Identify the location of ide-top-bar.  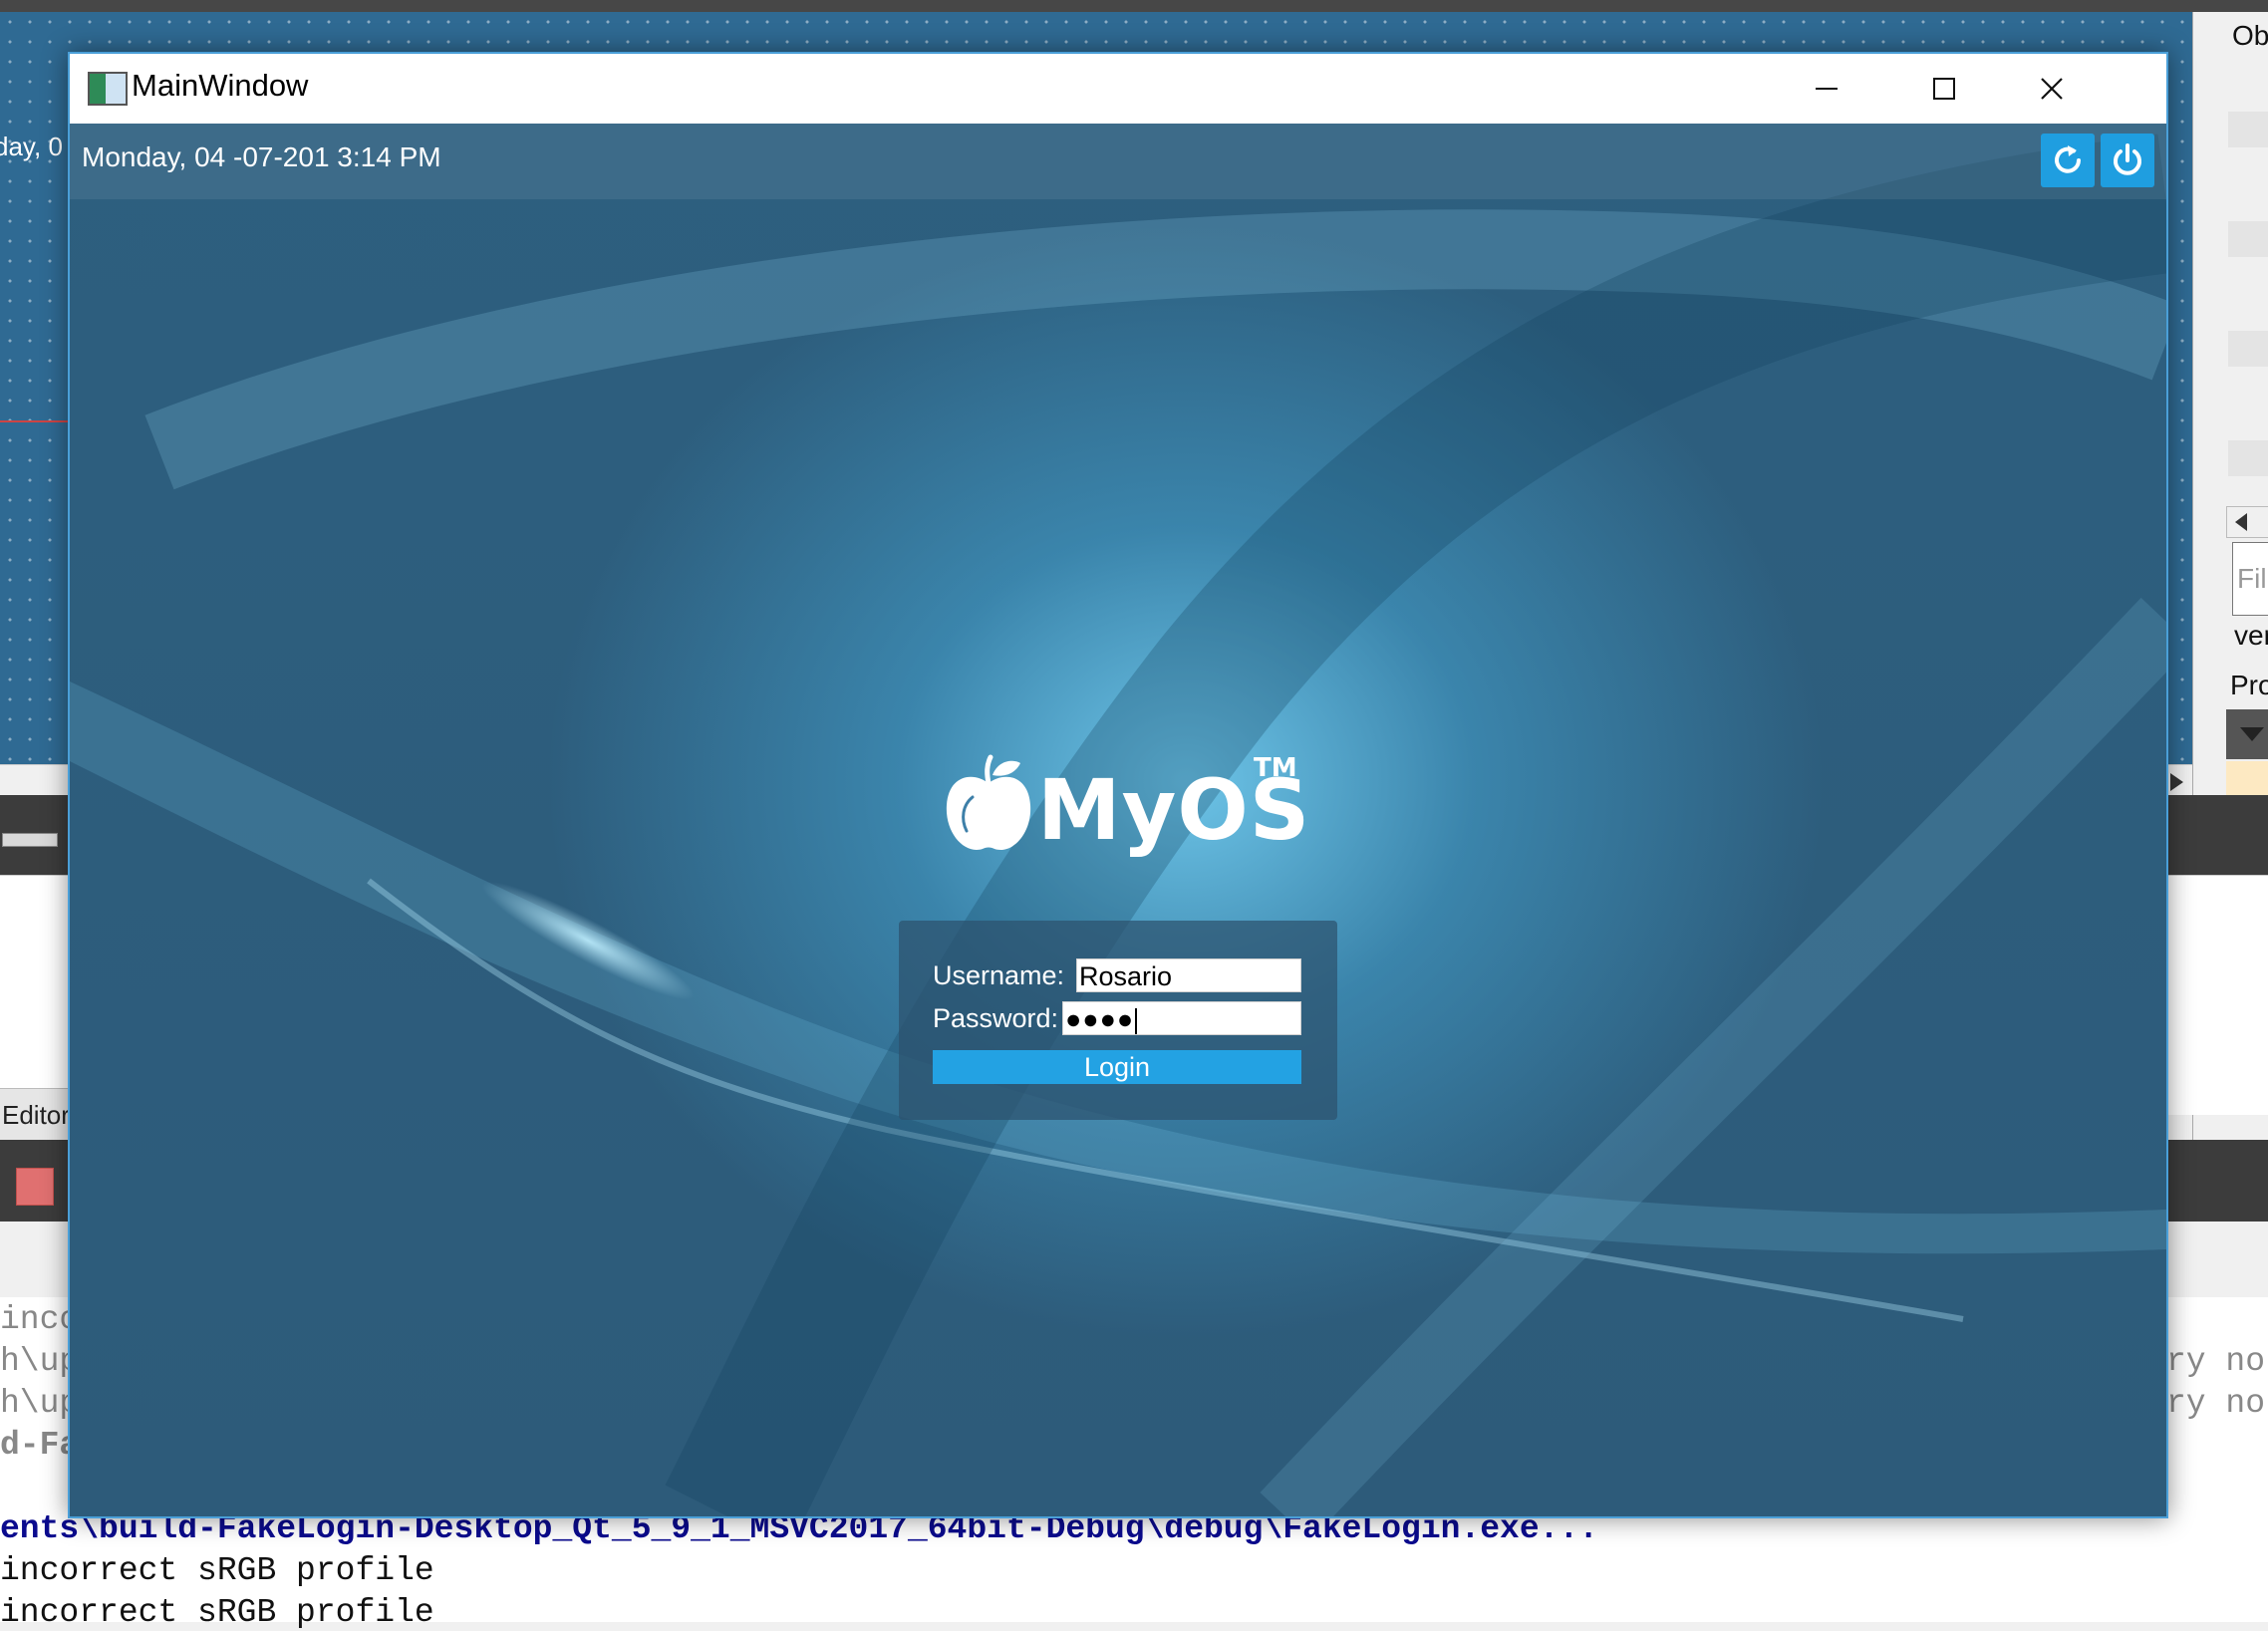
(1134, 6).